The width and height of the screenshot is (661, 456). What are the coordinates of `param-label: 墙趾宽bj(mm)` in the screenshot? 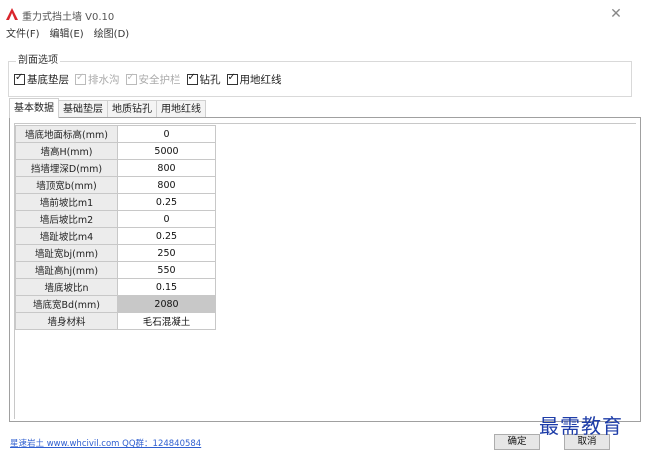 It's located at (66, 253).